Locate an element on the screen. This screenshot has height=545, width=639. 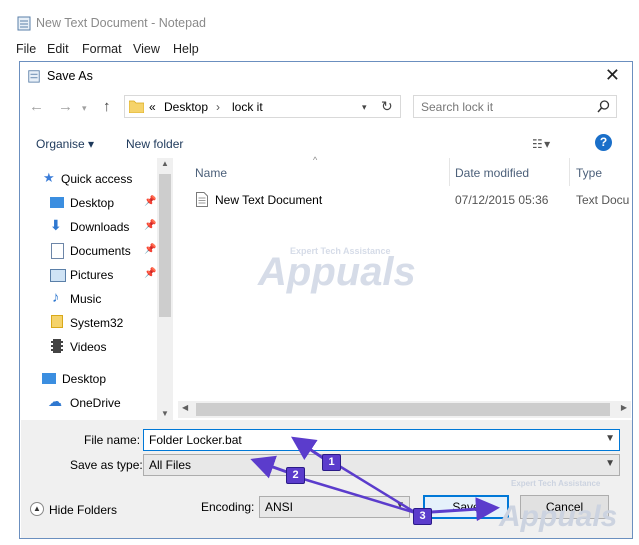
annotation-arrows is located at coordinates (375, 479).